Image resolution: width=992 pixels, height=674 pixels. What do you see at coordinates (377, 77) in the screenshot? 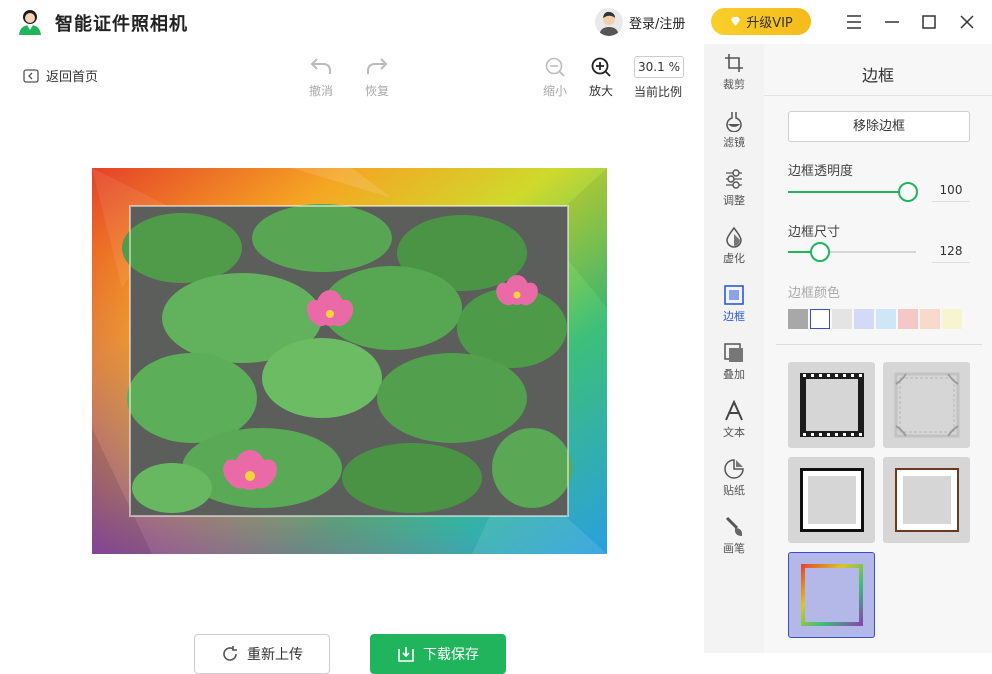
I see `redo-button: 恢复` at bounding box center [377, 77].